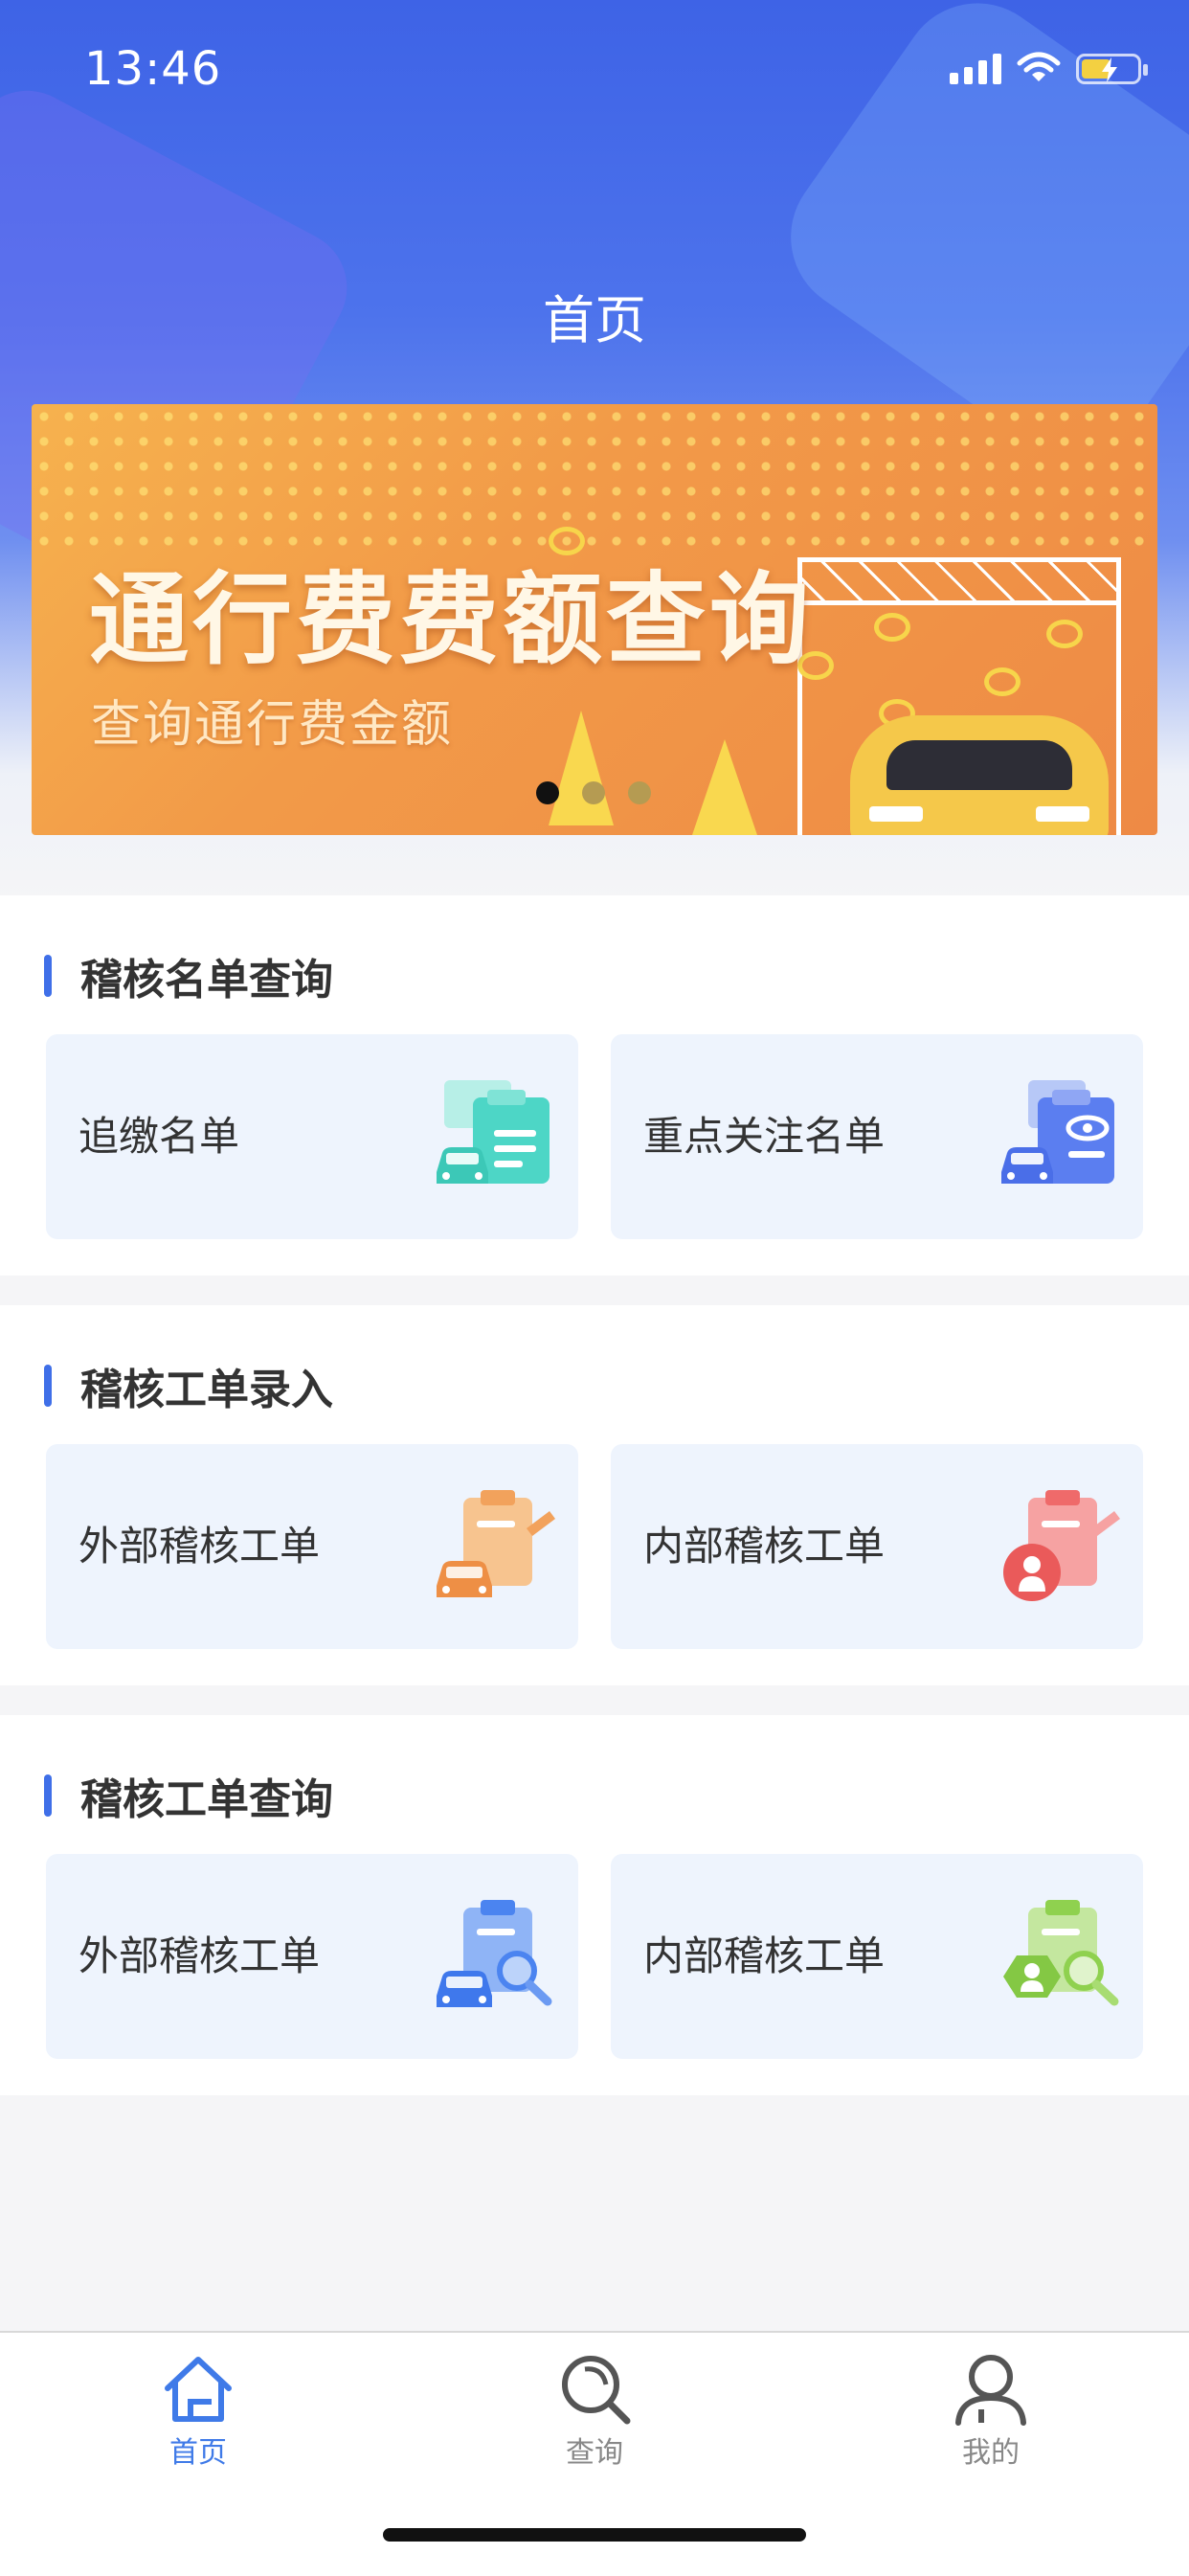 The height and width of the screenshot is (2576, 1189). What do you see at coordinates (596, 2390) in the screenshot?
I see `search-icon` at bounding box center [596, 2390].